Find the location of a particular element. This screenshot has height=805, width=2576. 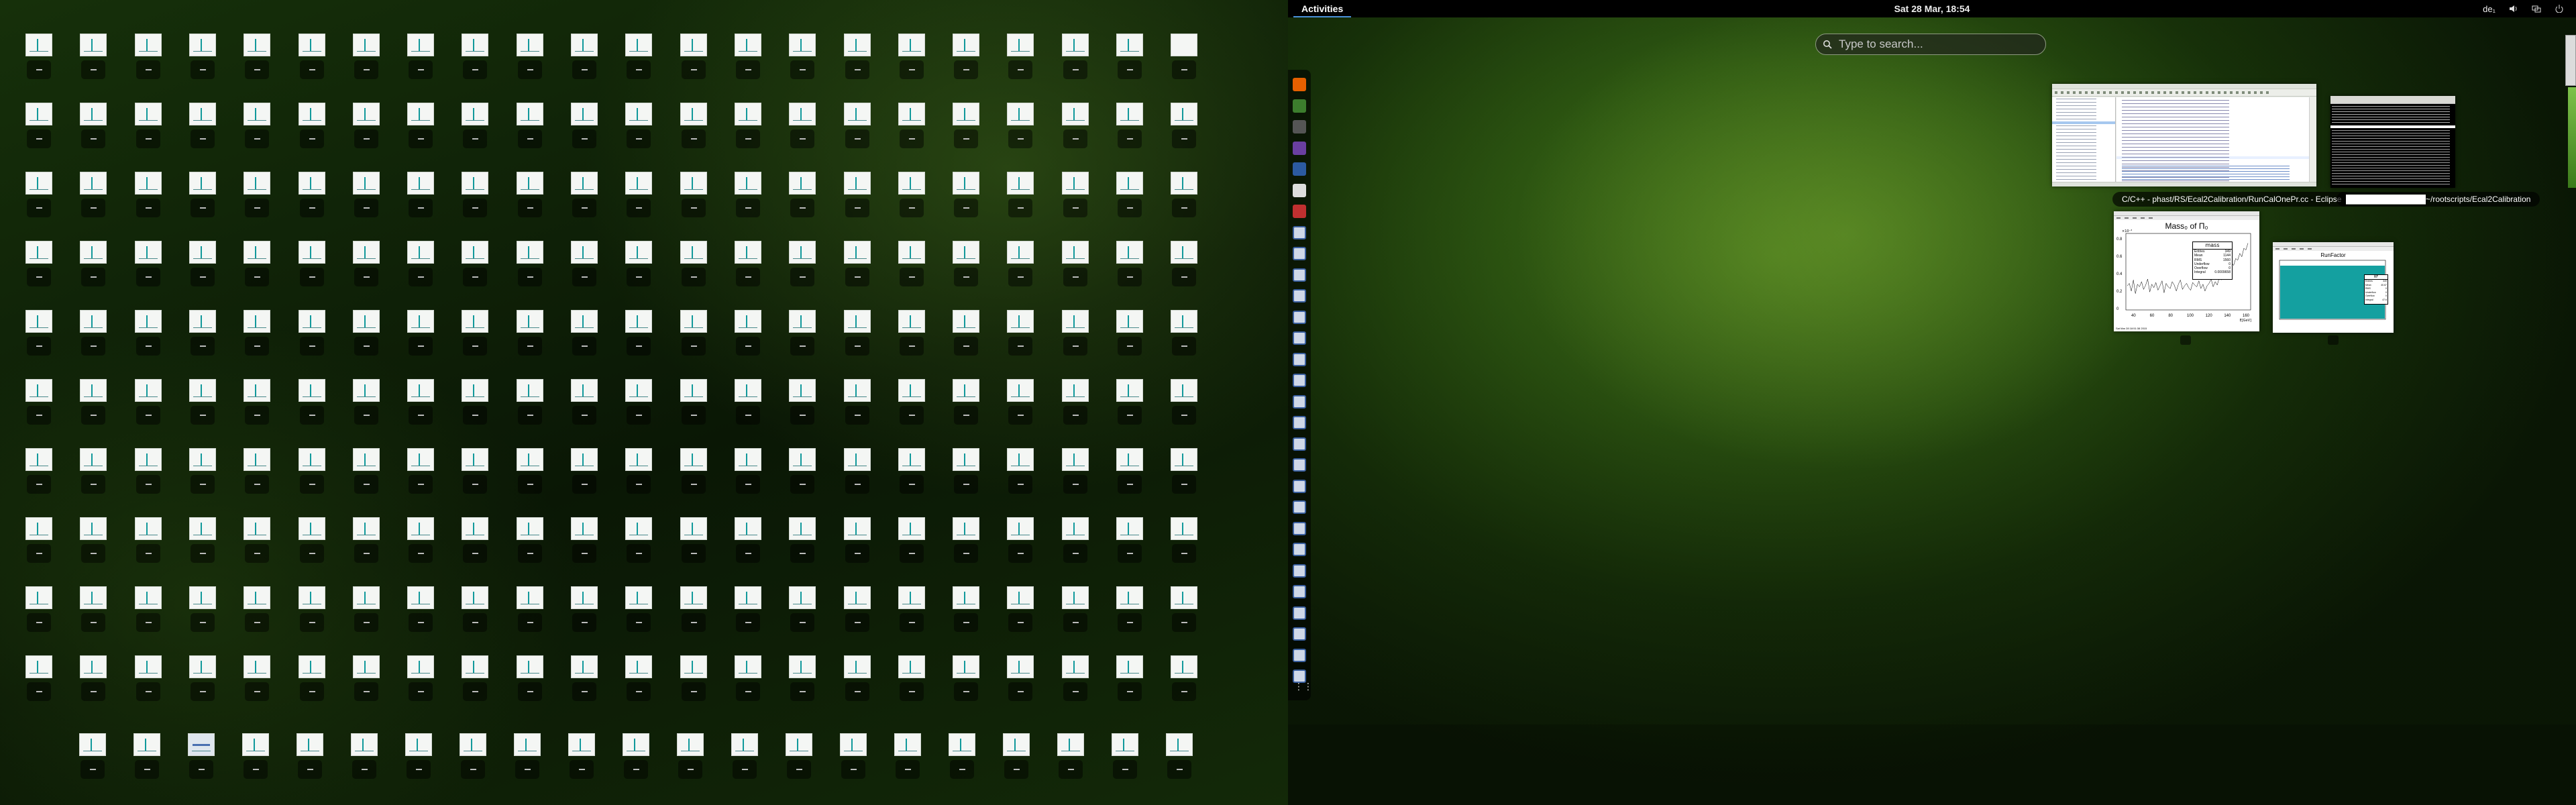

canvas-titlebar is located at coordinates (2333, 244).